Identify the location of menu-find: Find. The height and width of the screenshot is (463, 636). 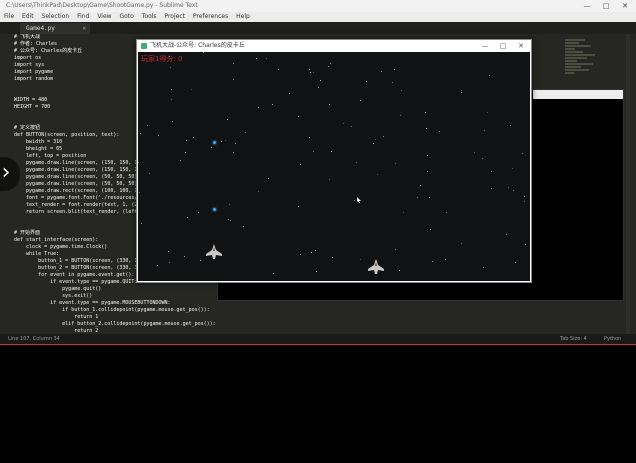
(83, 17).